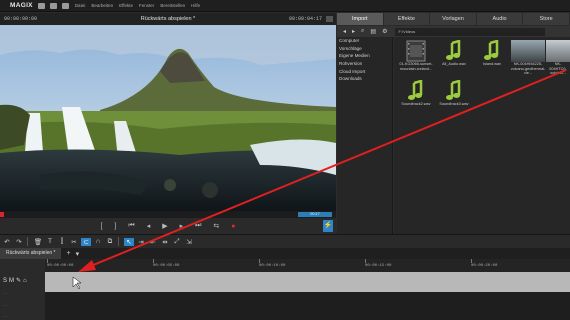  What do you see at coordinates (77, 283) in the screenshot?
I see `mouse-cursor-icon` at bounding box center [77, 283].